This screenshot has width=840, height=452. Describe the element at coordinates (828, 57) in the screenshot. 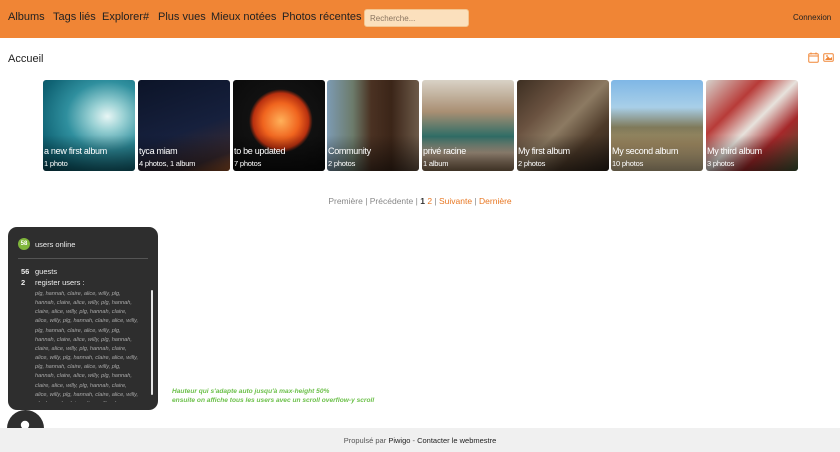

I see `slideshow-icon` at that location.